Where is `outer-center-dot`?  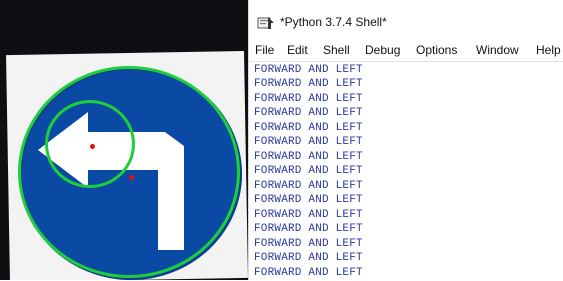 outer-center-dot is located at coordinates (131, 177).